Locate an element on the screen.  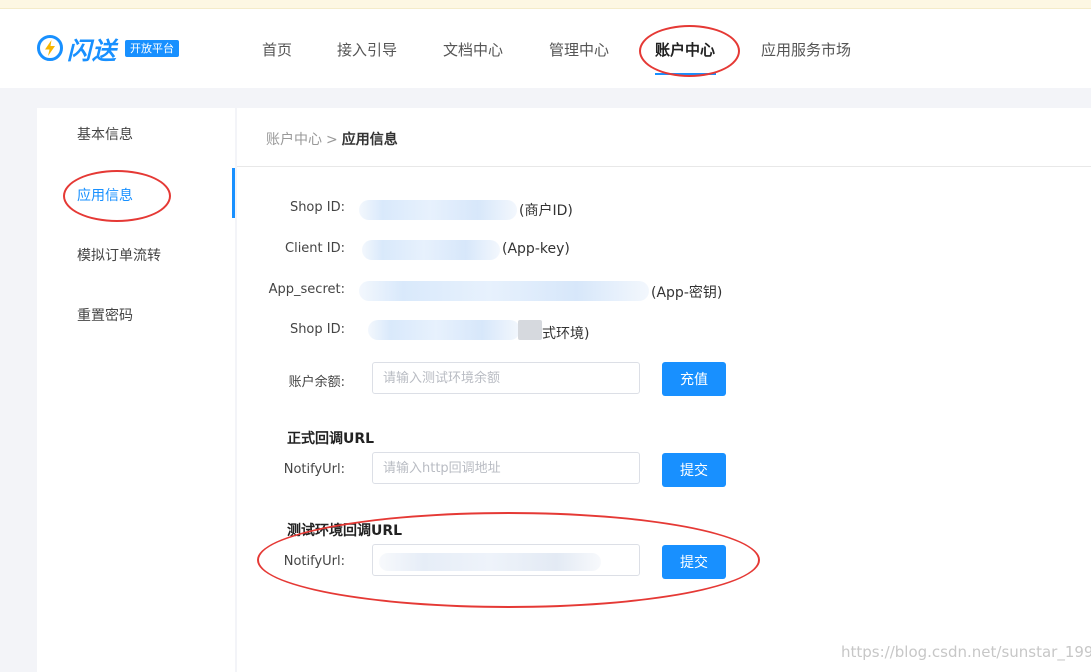
sidebar-item-basic-info: 基本信息 is located at coordinates (105, 134).